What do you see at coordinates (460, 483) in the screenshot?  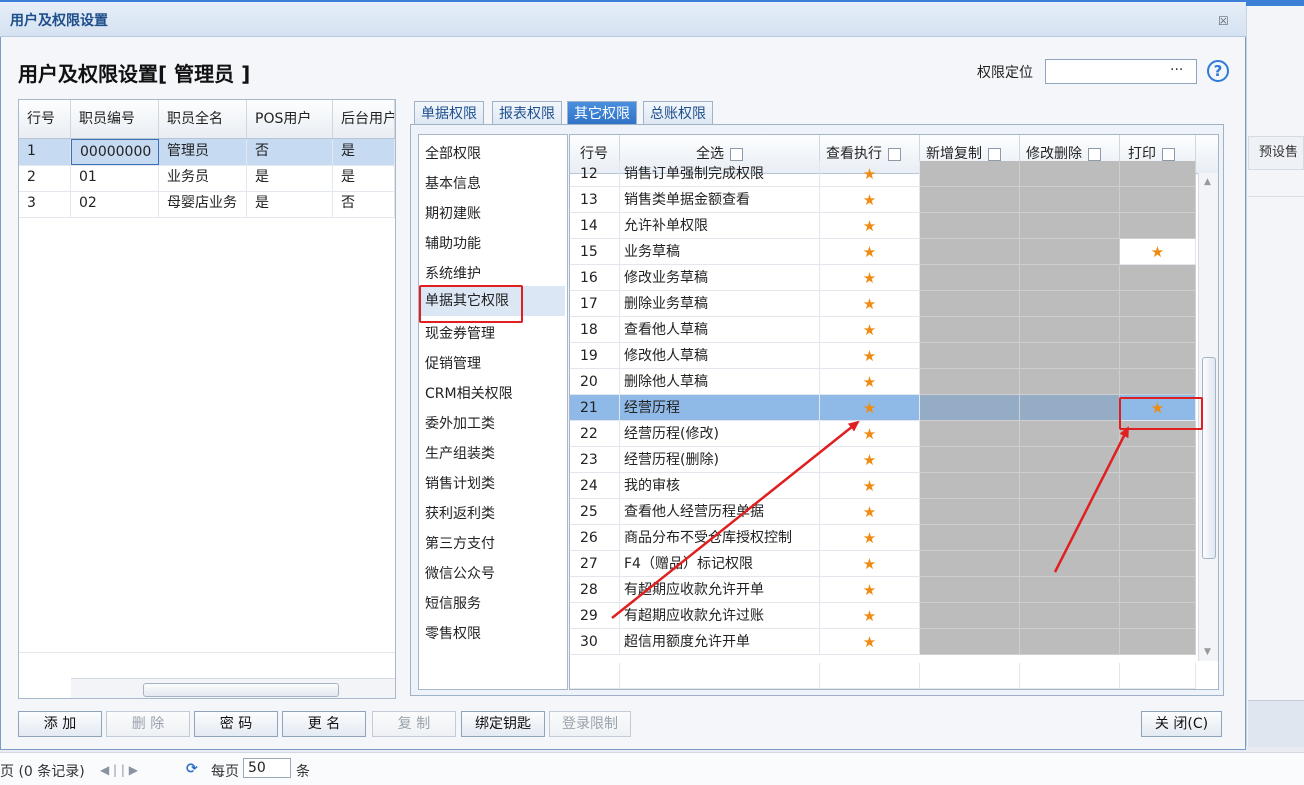 I see `list-item: 销售计划类` at bounding box center [460, 483].